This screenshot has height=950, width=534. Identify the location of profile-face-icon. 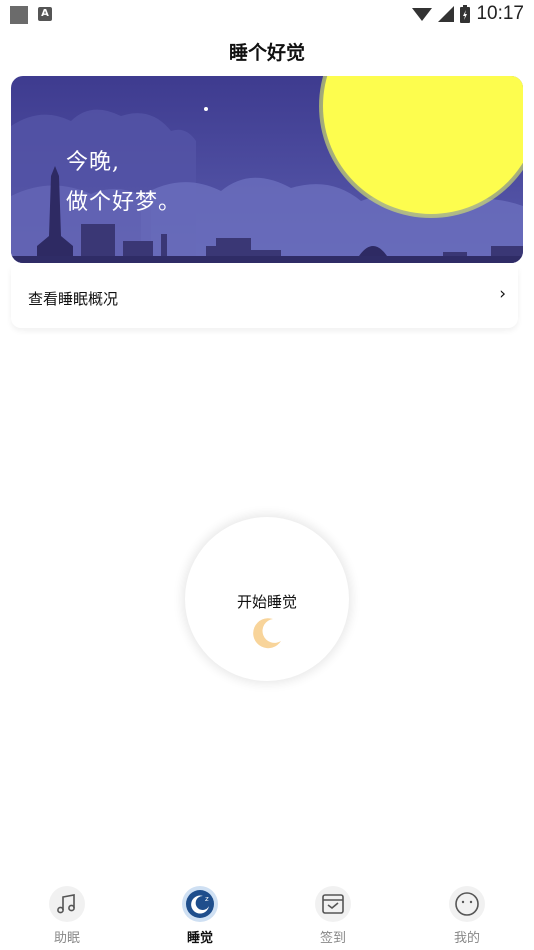
(467, 904).